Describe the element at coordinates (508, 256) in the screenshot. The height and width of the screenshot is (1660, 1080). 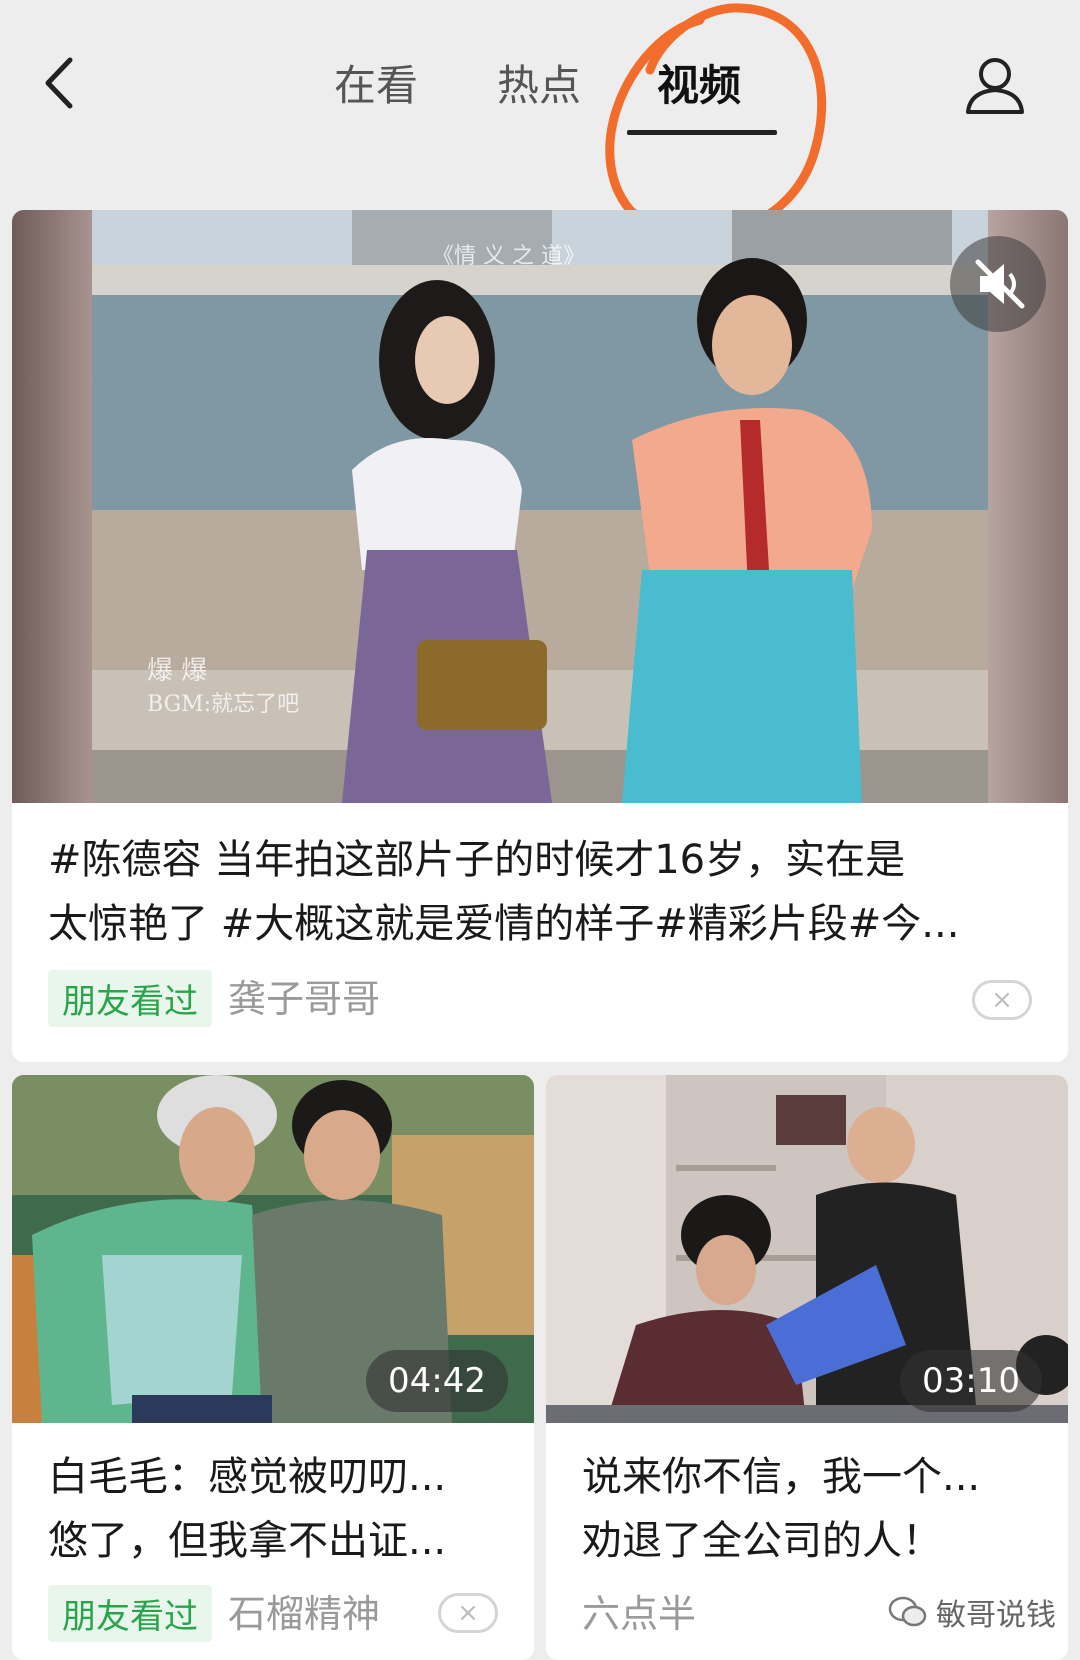
I see `video-caption-top: 《情 义 之 道》` at that location.